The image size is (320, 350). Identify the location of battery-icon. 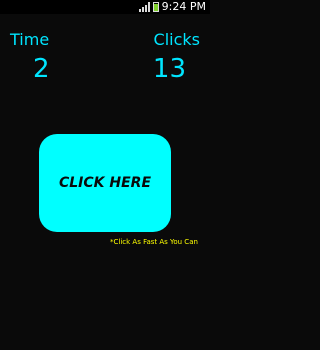
(155, 7).